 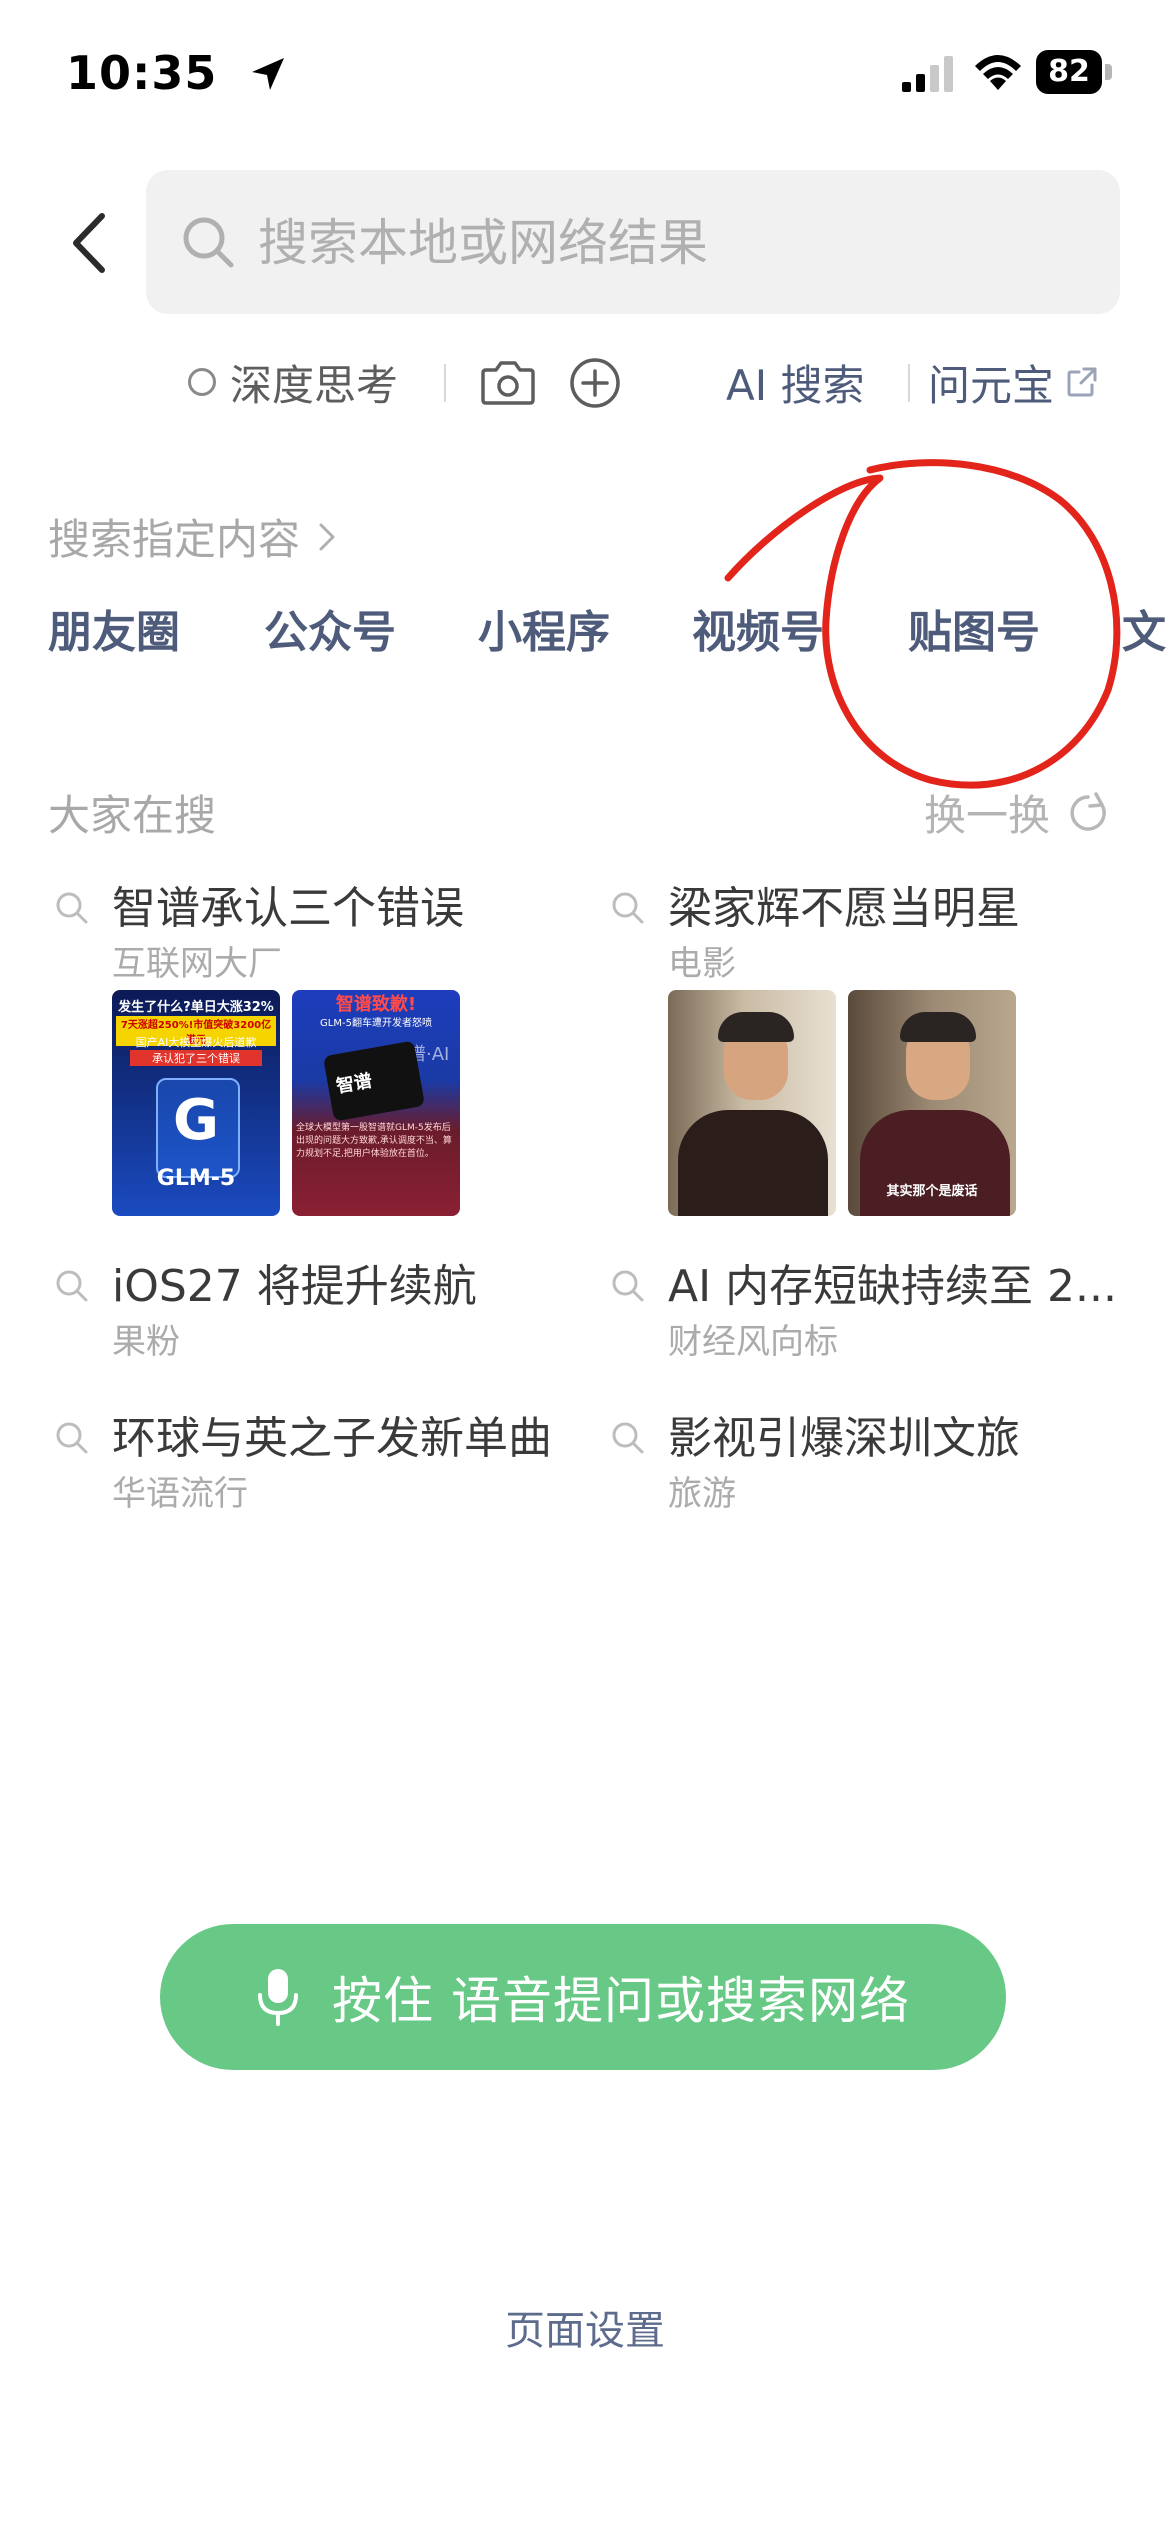 What do you see at coordinates (90, 243) in the screenshot?
I see `back-chevron-icon` at bounding box center [90, 243].